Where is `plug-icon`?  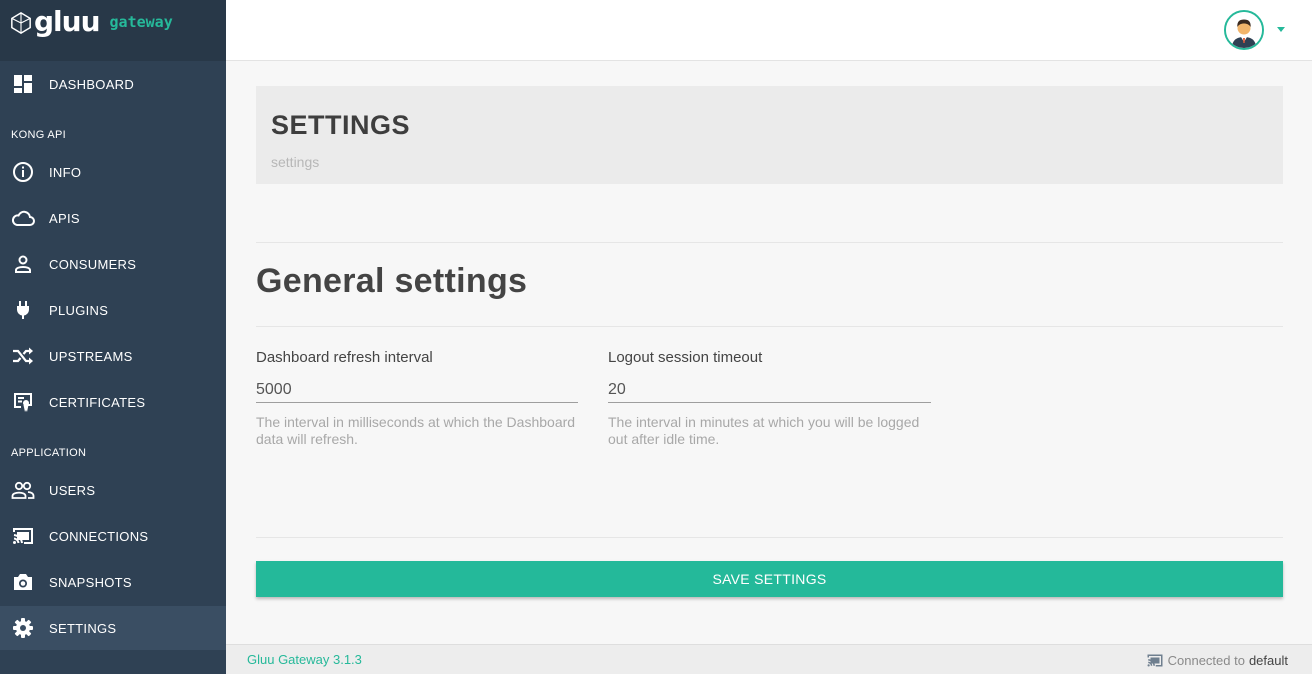 plug-icon is located at coordinates (23, 310).